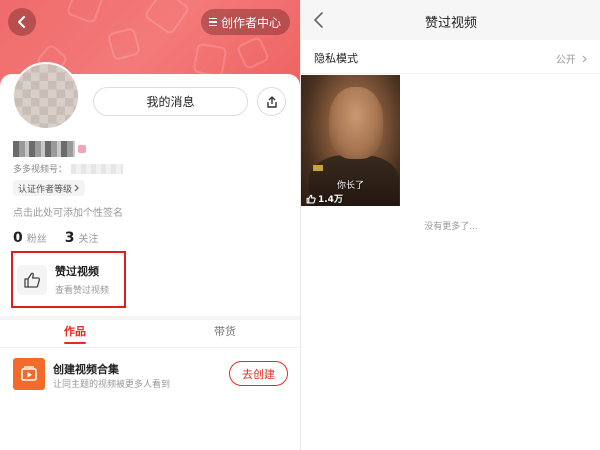 This screenshot has width=600, height=450. Describe the element at coordinates (356, 123) in the screenshot. I see `thumbnail-figure-face` at that location.